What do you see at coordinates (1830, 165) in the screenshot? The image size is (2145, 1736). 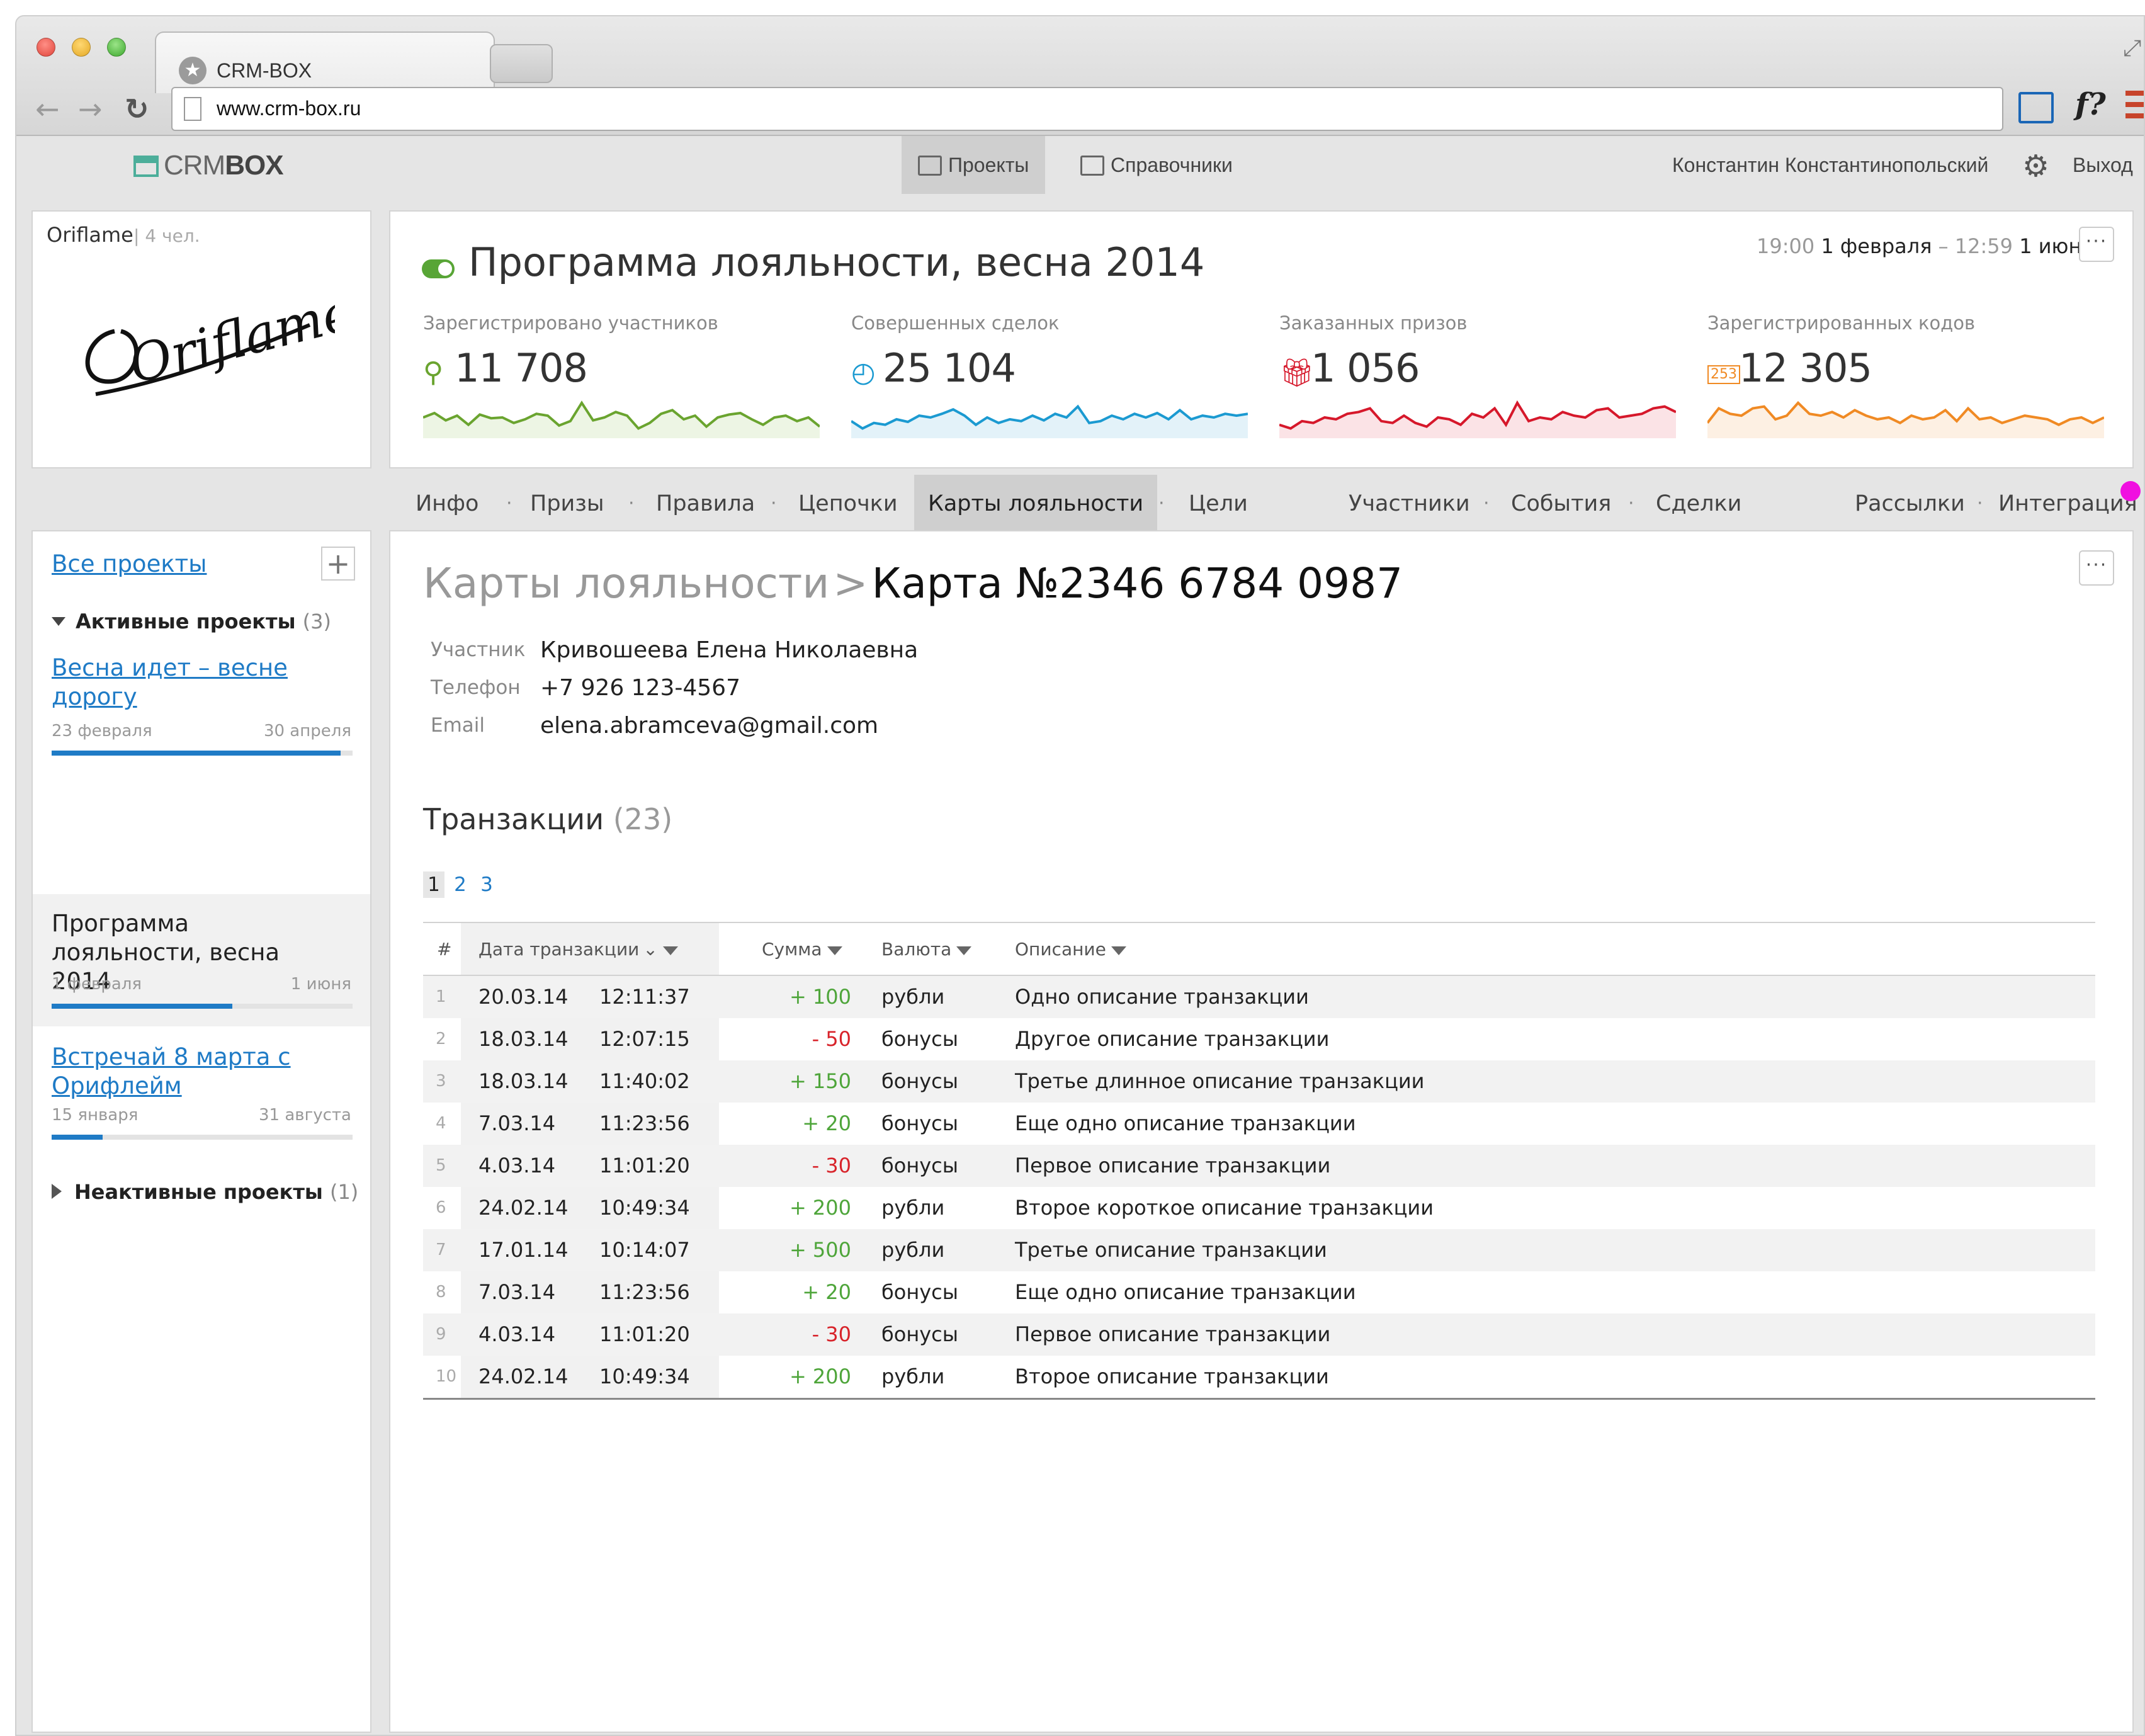 I see `user-name: Константин Константинопольский` at bounding box center [1830, 165].